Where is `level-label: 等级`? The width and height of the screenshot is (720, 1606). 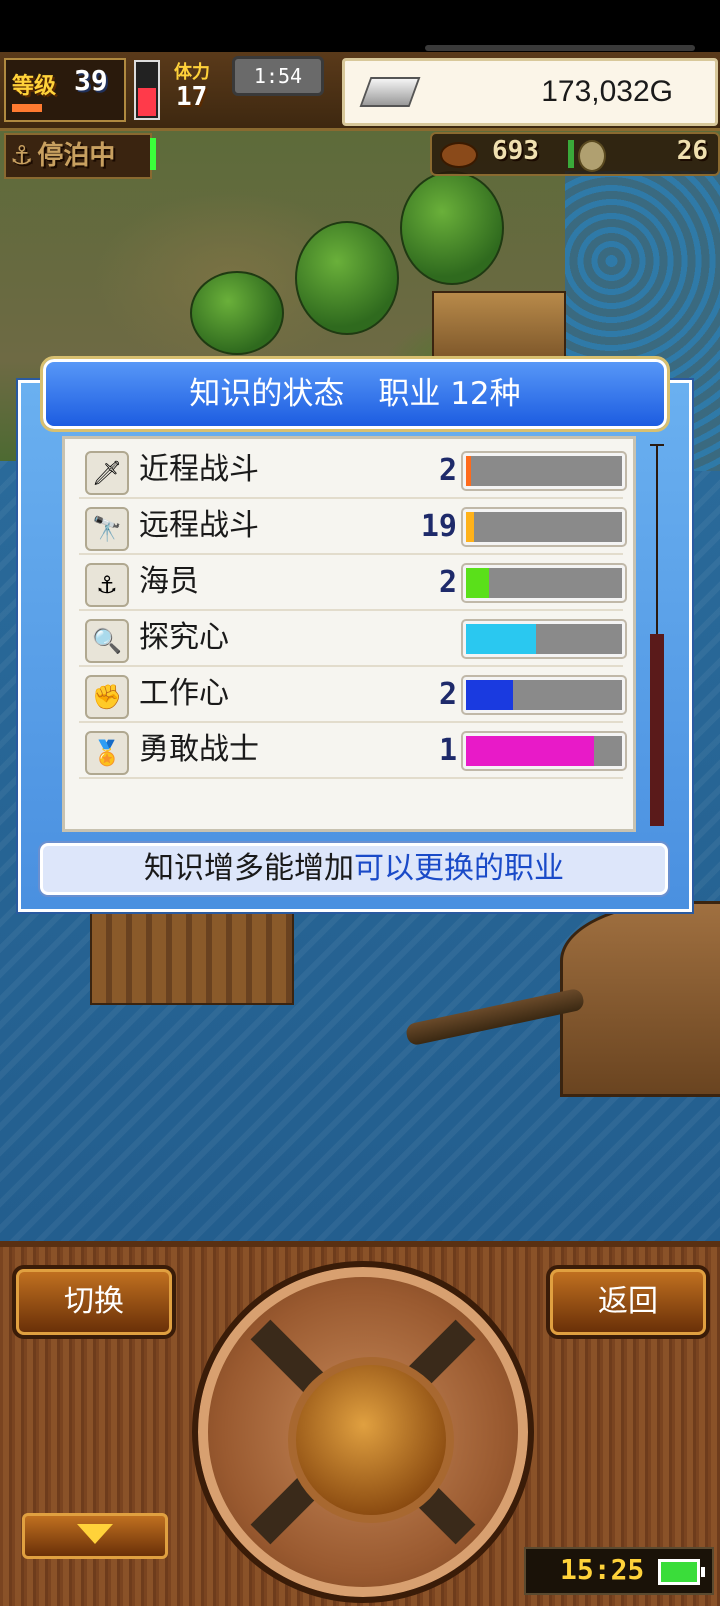
level-label: 等级 is located at coordinates (34, 86).